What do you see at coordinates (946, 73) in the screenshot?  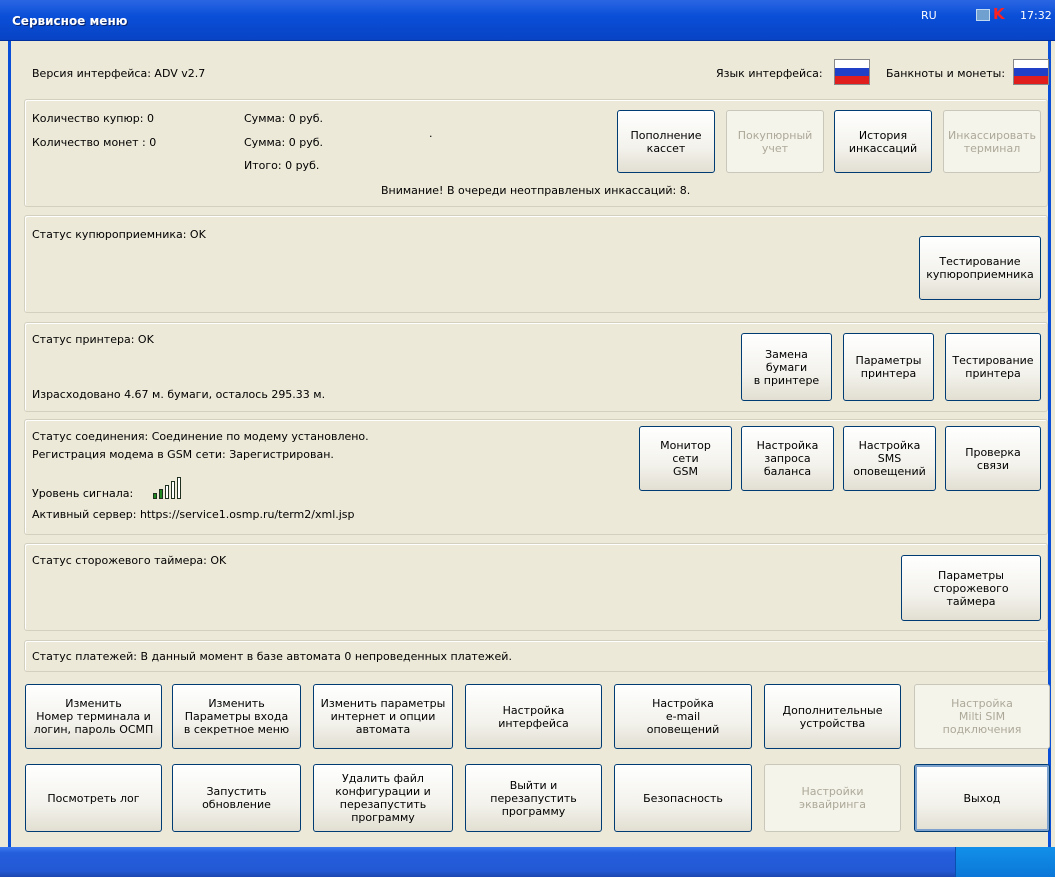 I see `money-label: Банкноты и монеты:` at bounding box center [946, 73].